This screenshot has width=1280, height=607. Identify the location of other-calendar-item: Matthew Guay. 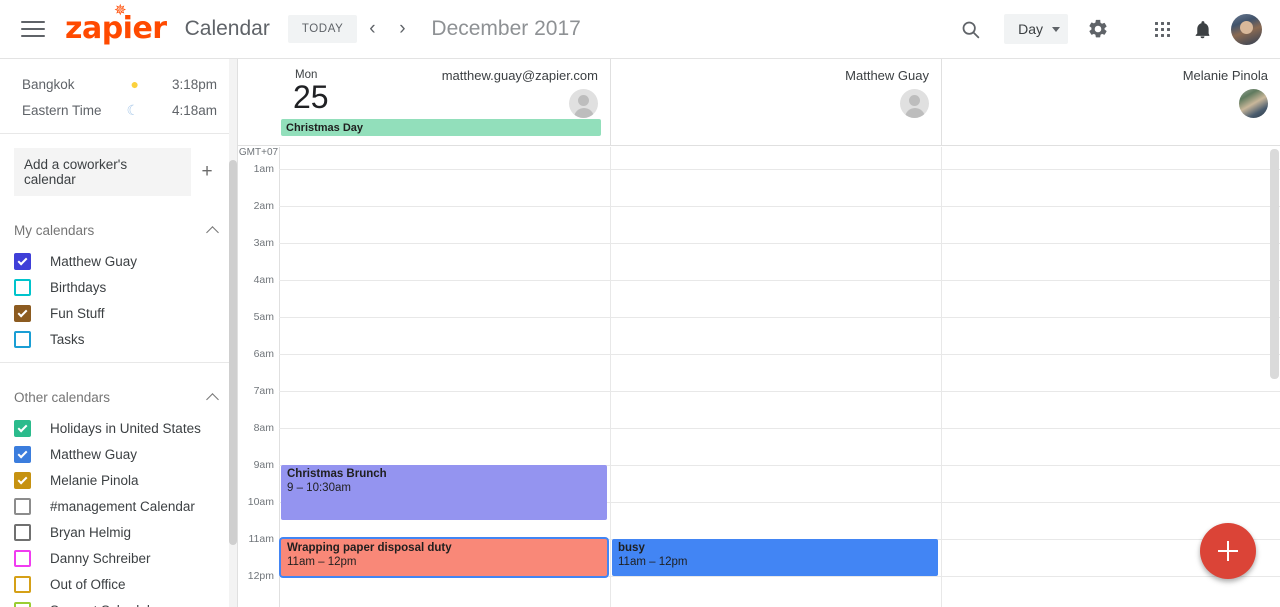
(118, 454).